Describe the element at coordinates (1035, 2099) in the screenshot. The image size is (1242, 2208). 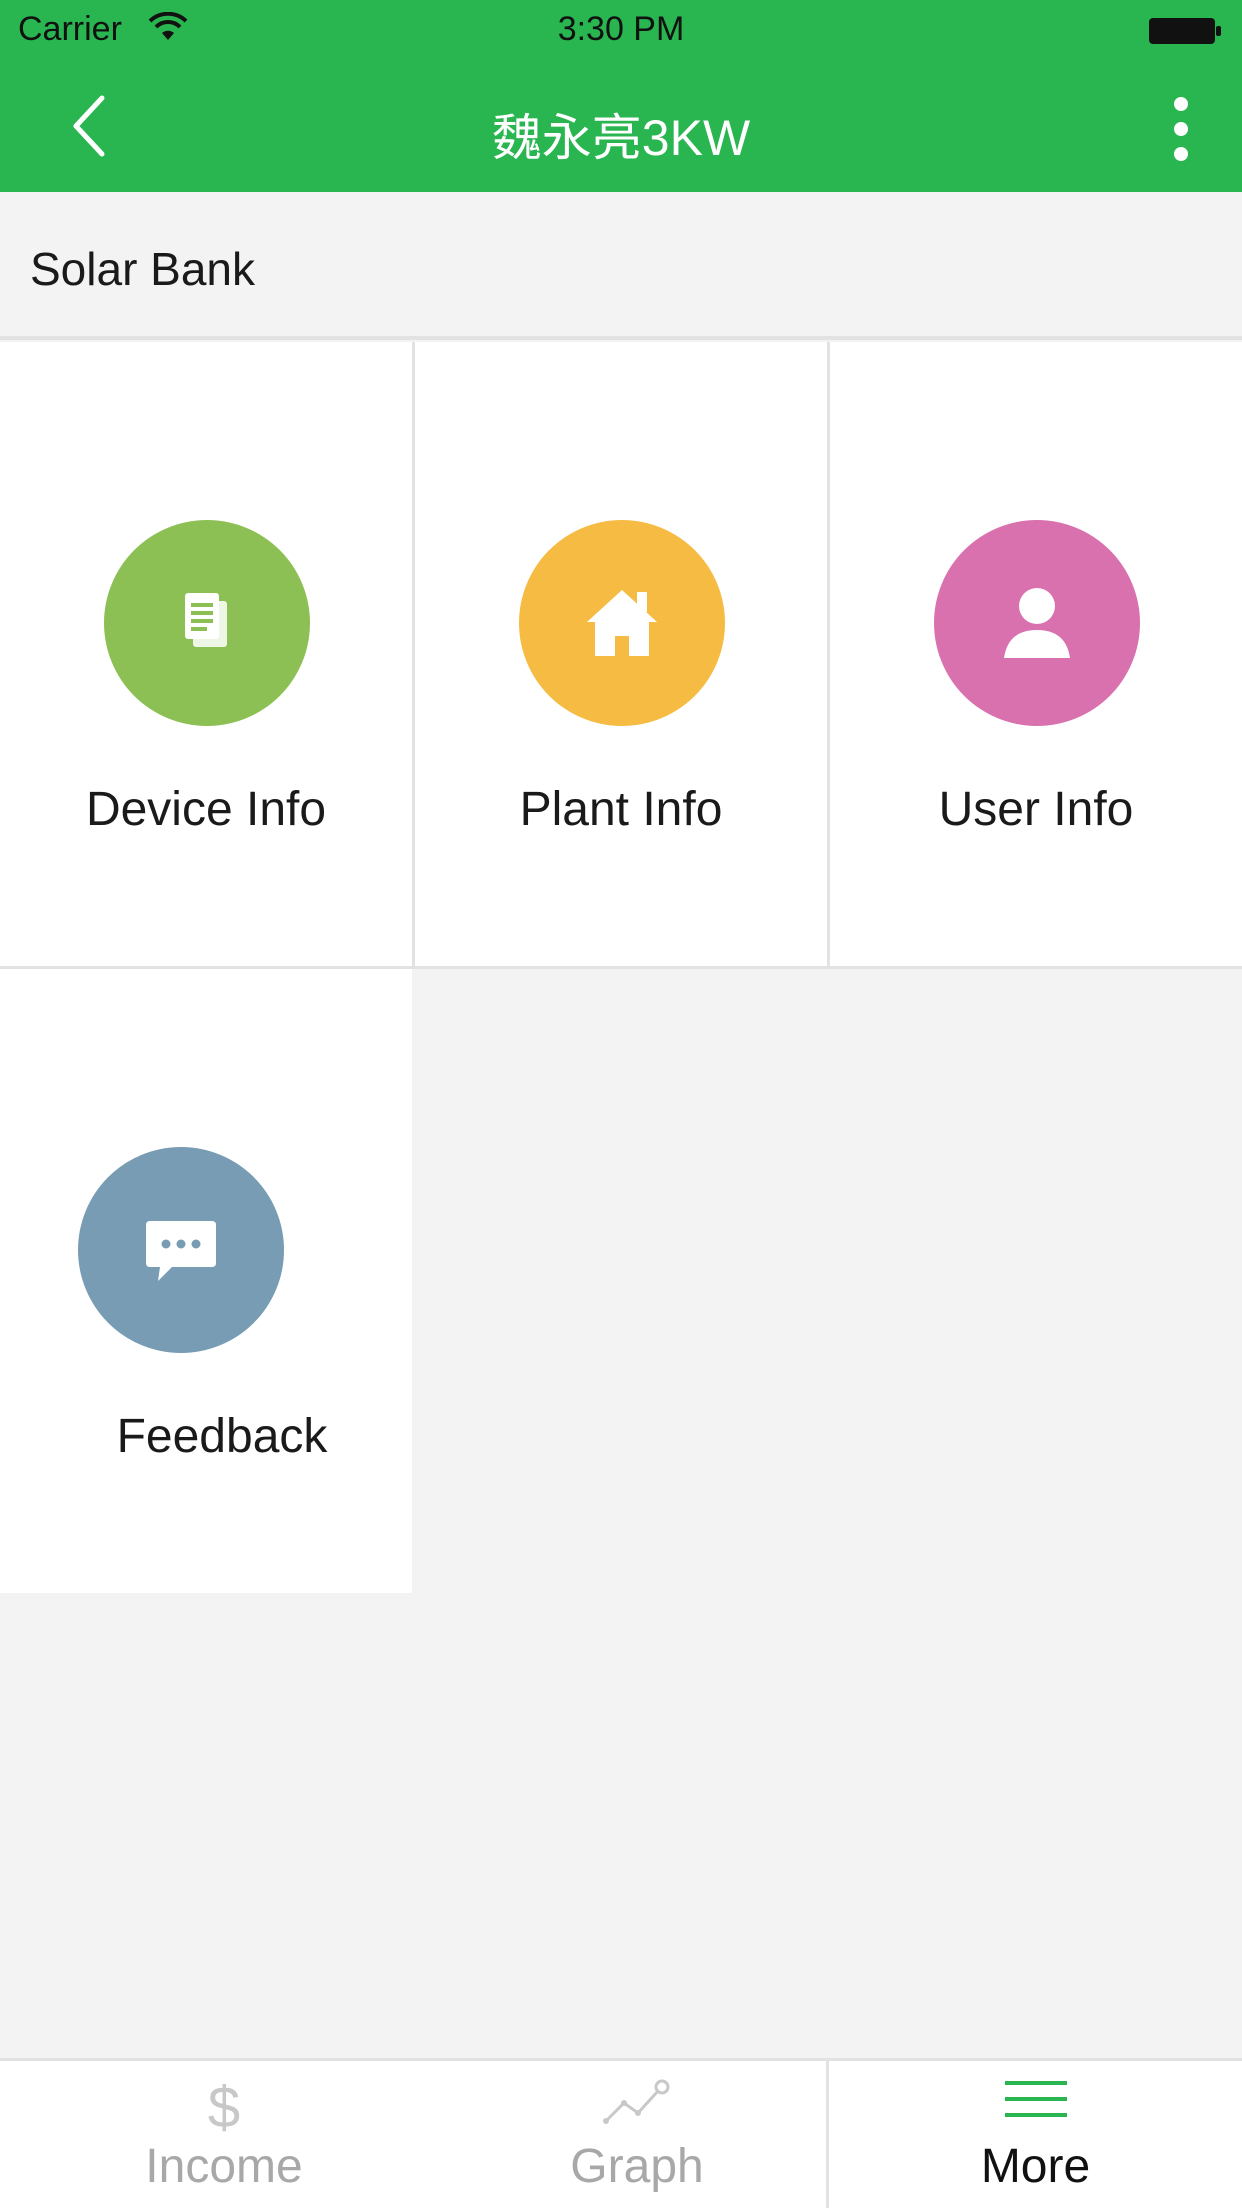
I see `menu-icon` at that location.